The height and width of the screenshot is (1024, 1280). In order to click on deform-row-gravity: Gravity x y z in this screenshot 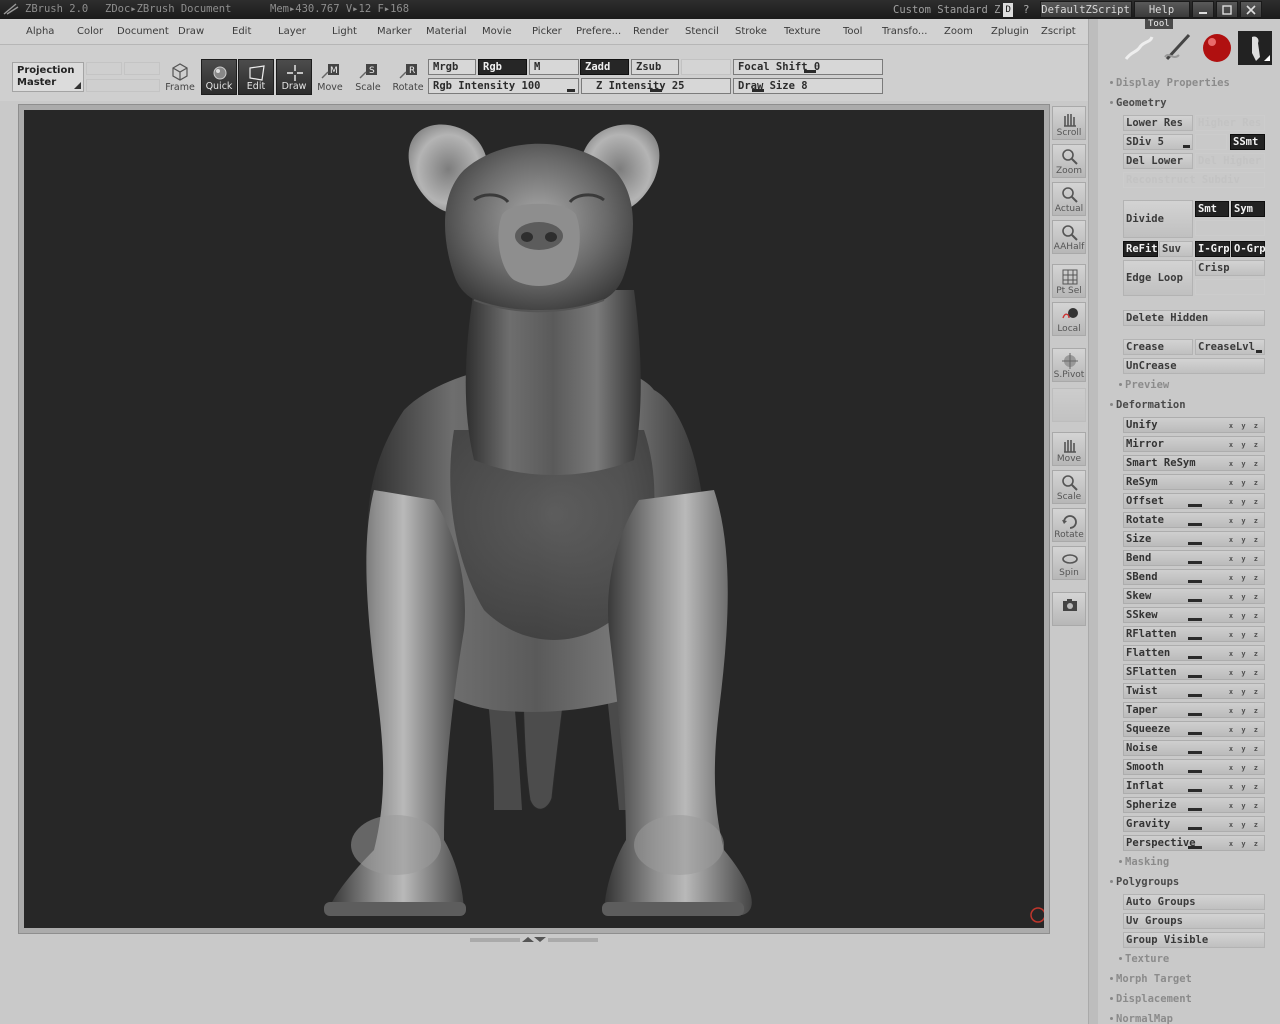, I will do `click(1194, 824)`.